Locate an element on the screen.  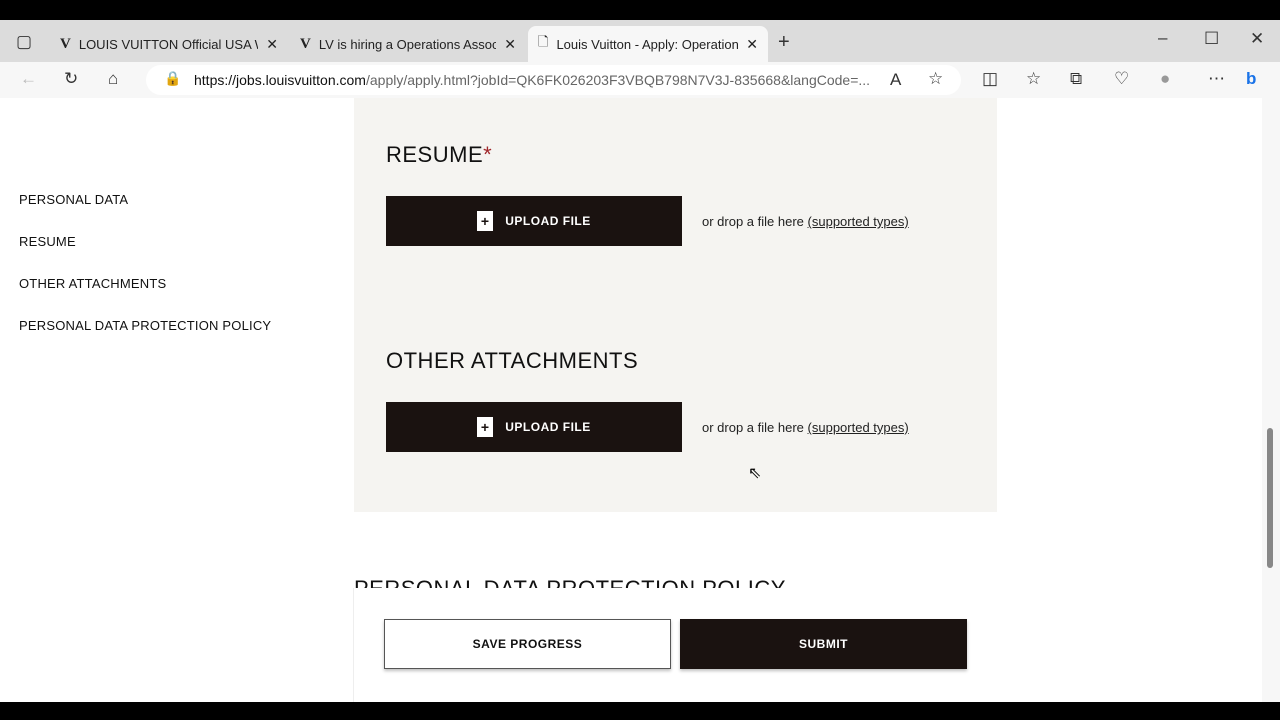
favorites-icon: ☆ is located at coordinates (1033, 79).